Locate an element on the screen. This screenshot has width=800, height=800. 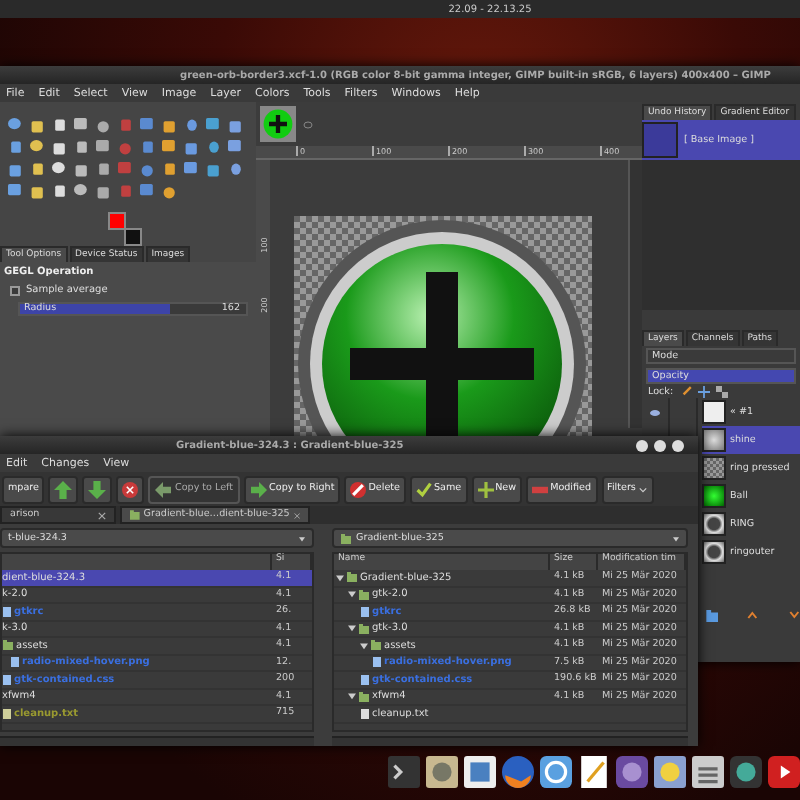
down-arrow-icon is located at coordinates (97, 489).